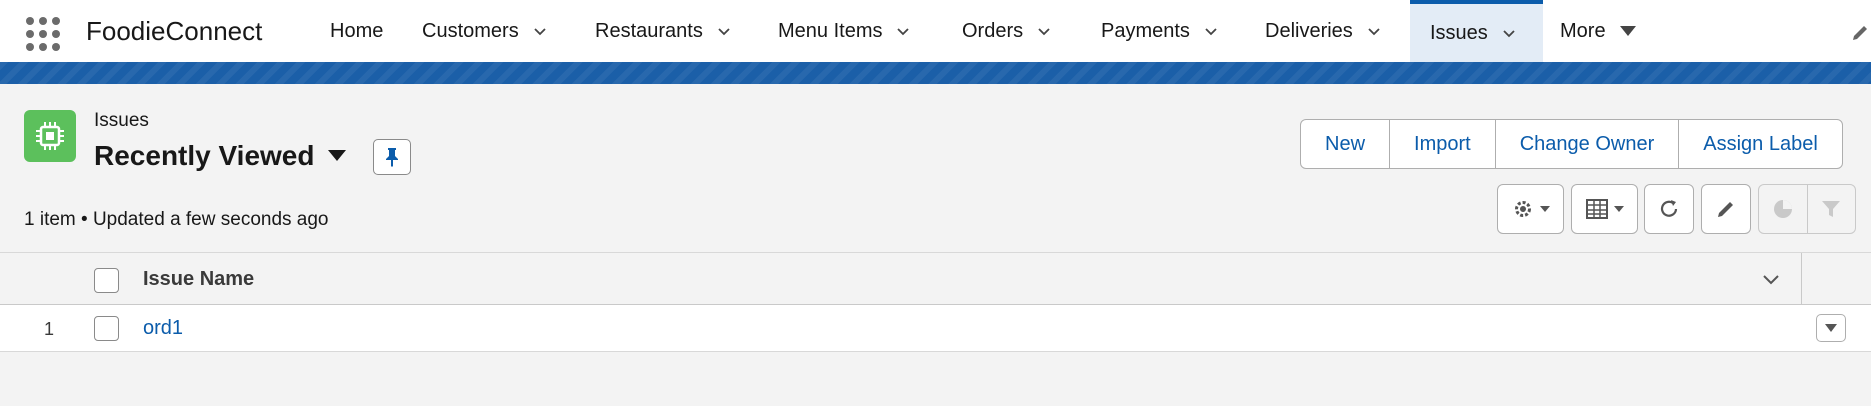 The image size is (1871, 406). I want to click on chip-icon, so click(50, 136).